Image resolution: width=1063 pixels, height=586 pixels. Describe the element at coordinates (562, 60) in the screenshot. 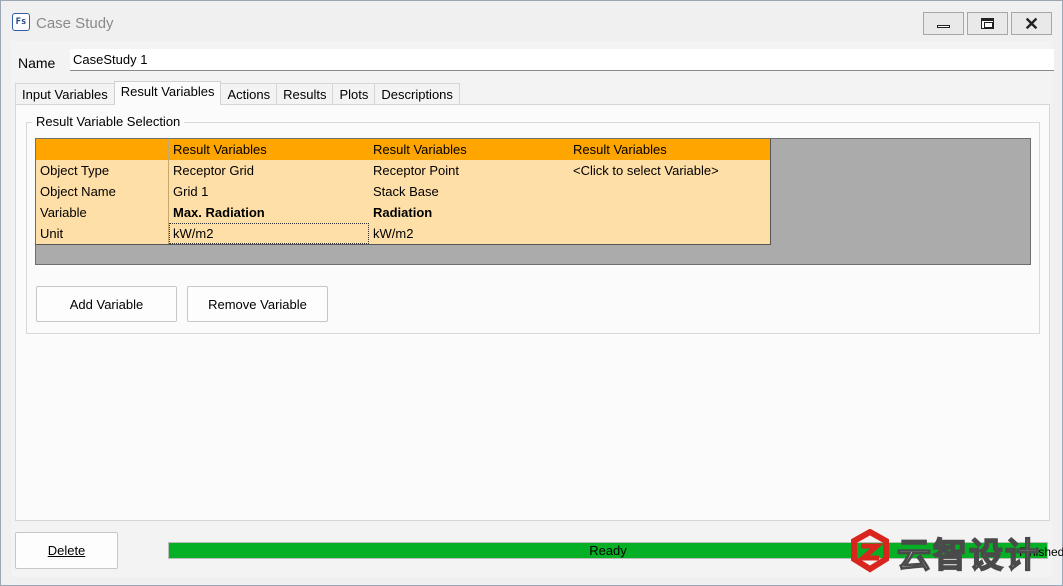

I see `name-input` at that location.